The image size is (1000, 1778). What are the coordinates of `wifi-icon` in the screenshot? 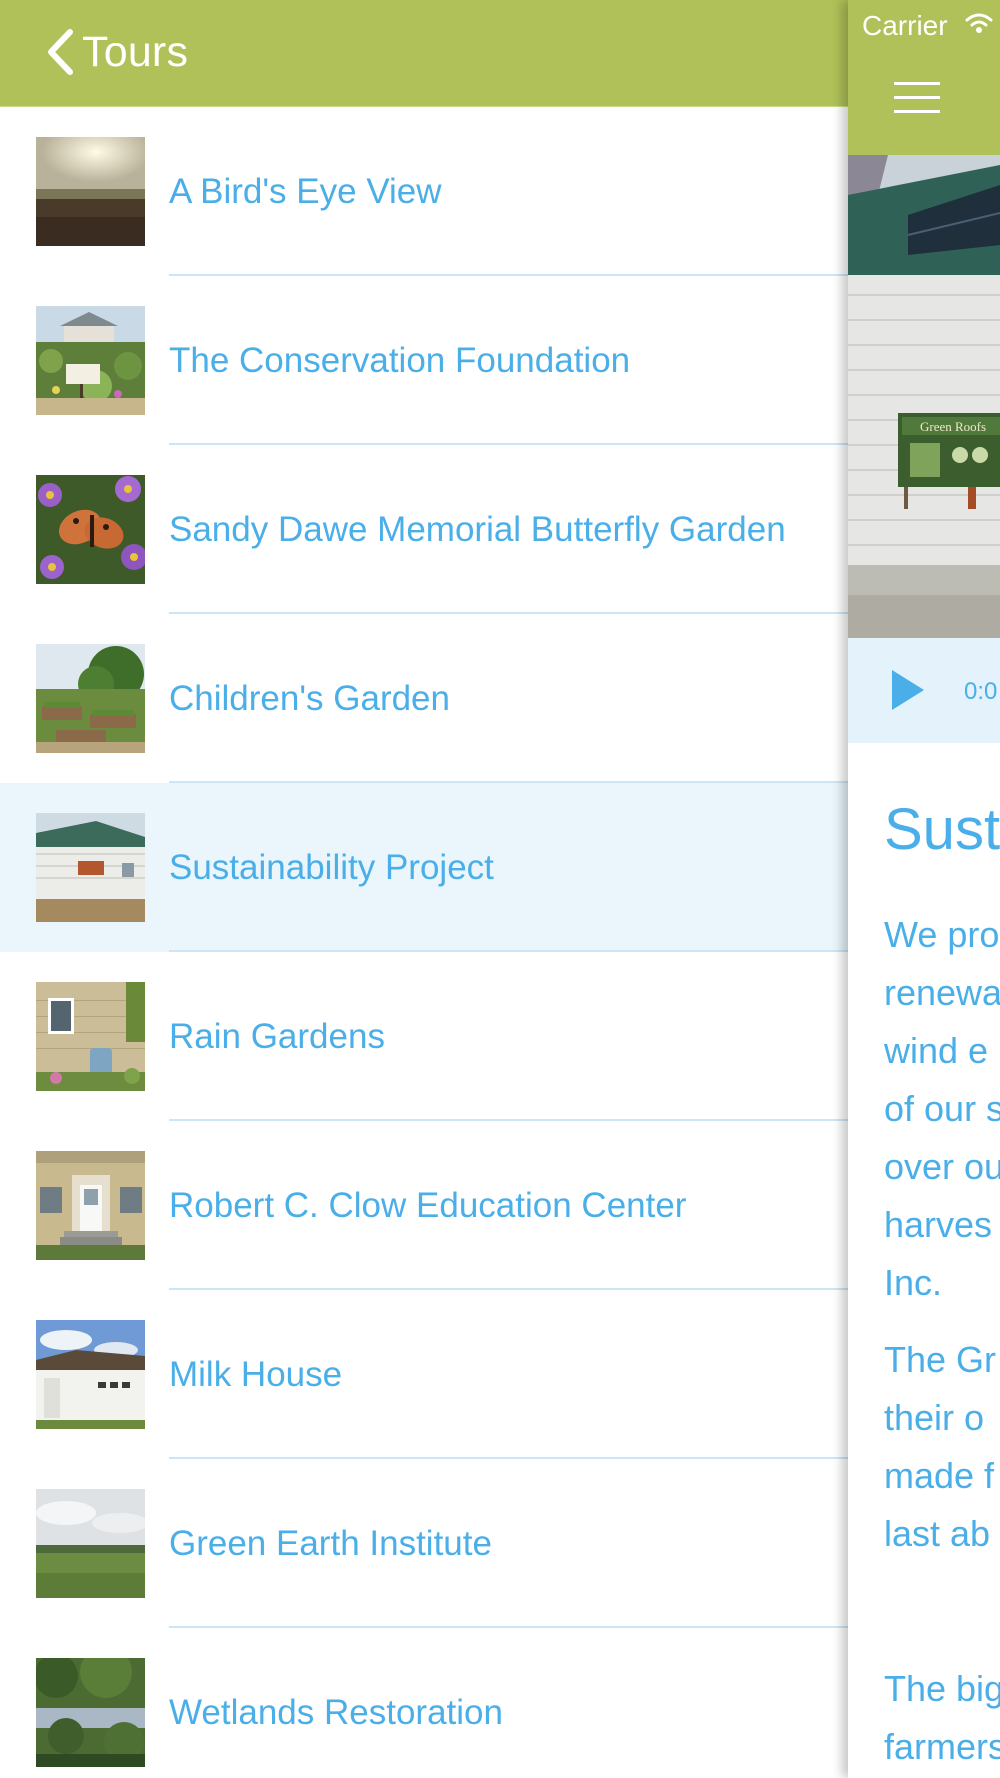 It's located at (979, 25).